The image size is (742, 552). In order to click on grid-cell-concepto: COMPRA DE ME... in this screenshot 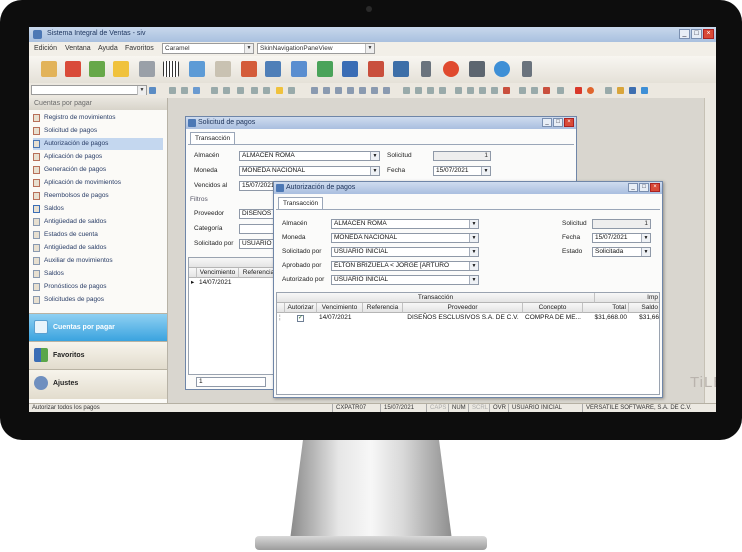, I will do `click(553, 318)`.